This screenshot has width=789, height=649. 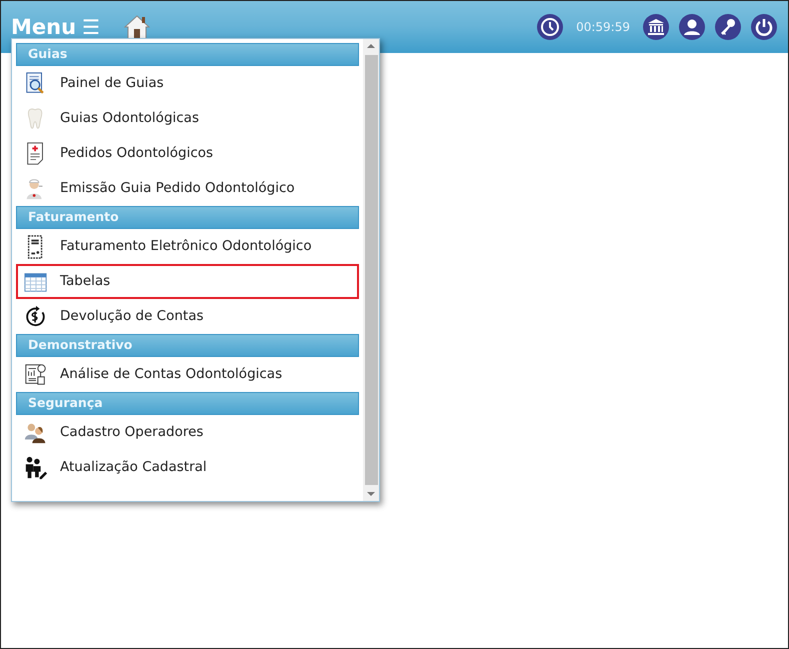 What do you see at coordinates (692, 27) in the screenshot?
I see `user-icon` at bounding box center [692, 27].